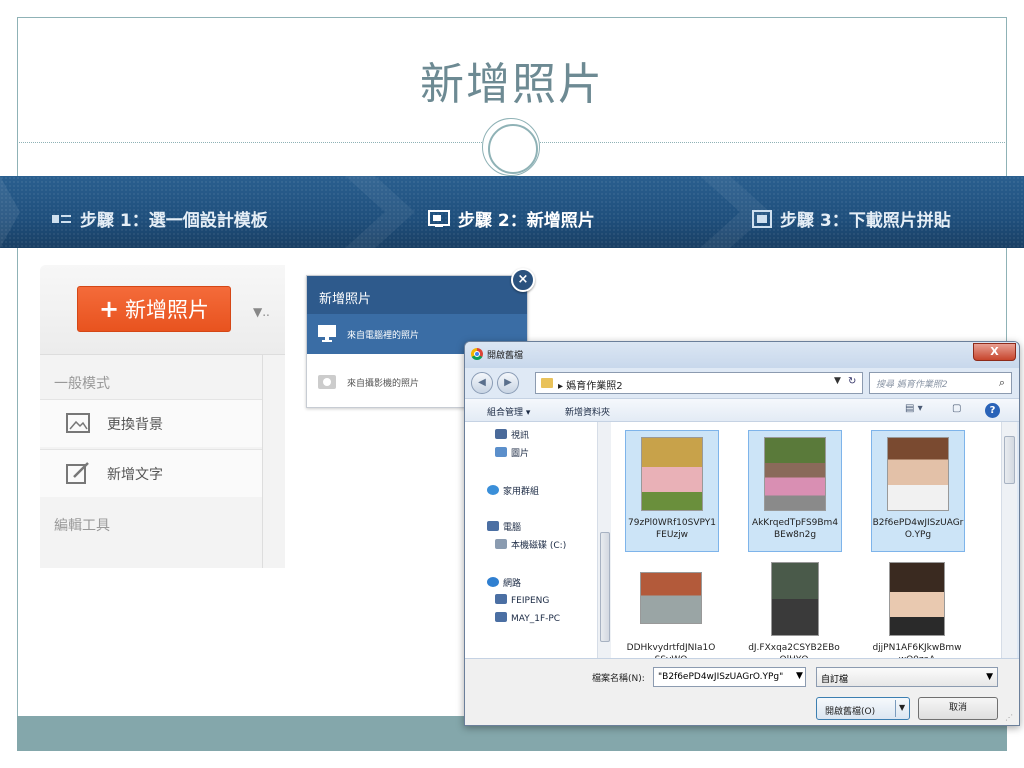 This screenshot has height=768, width=1024. What do you see at coordinates (917, 650) in the screenshot?
I see `file-name: djjPN1AF6KJkwBmwwQ0zaA` at bounding box center [917, 650].